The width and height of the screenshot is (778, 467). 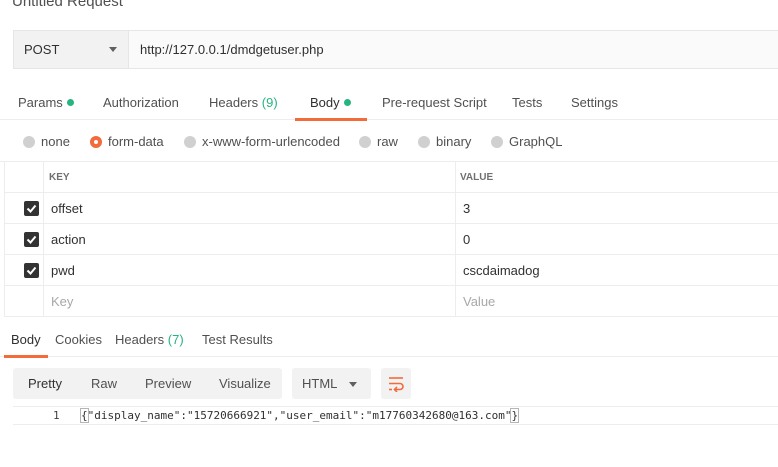 What do you see at coordinates (113, 49) in the screenshot?
I see `chevron-down-icon` at bounding box center [113, 49].